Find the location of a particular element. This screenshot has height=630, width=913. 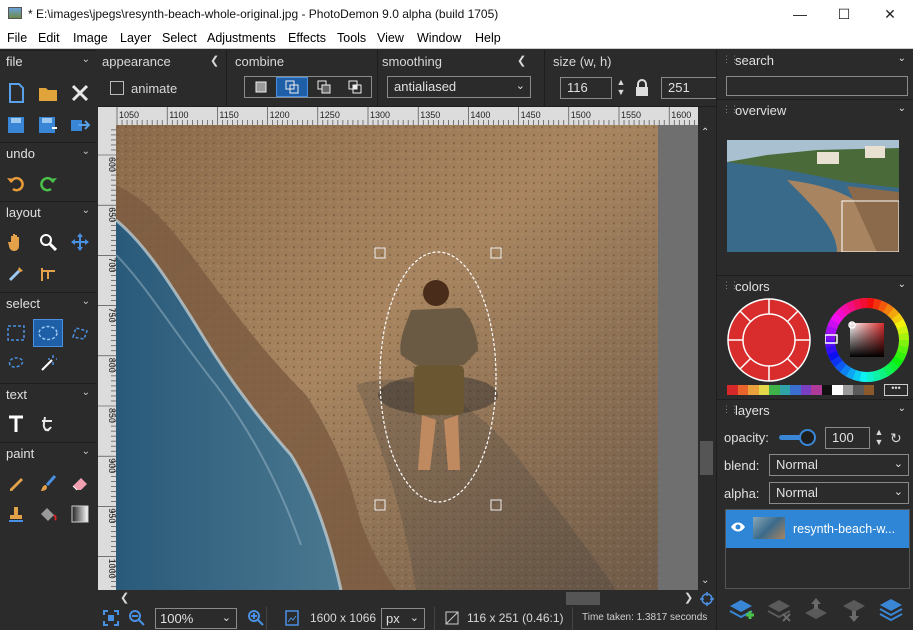

section-undo: undo ⌄ is located at coordinates (48, 153).